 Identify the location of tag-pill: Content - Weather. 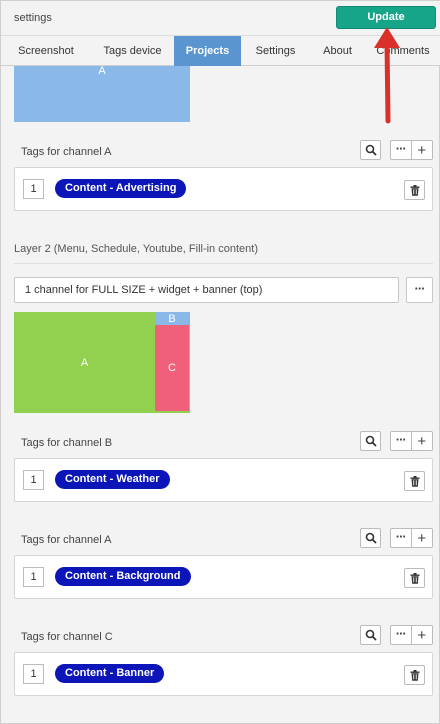
(112, 479).